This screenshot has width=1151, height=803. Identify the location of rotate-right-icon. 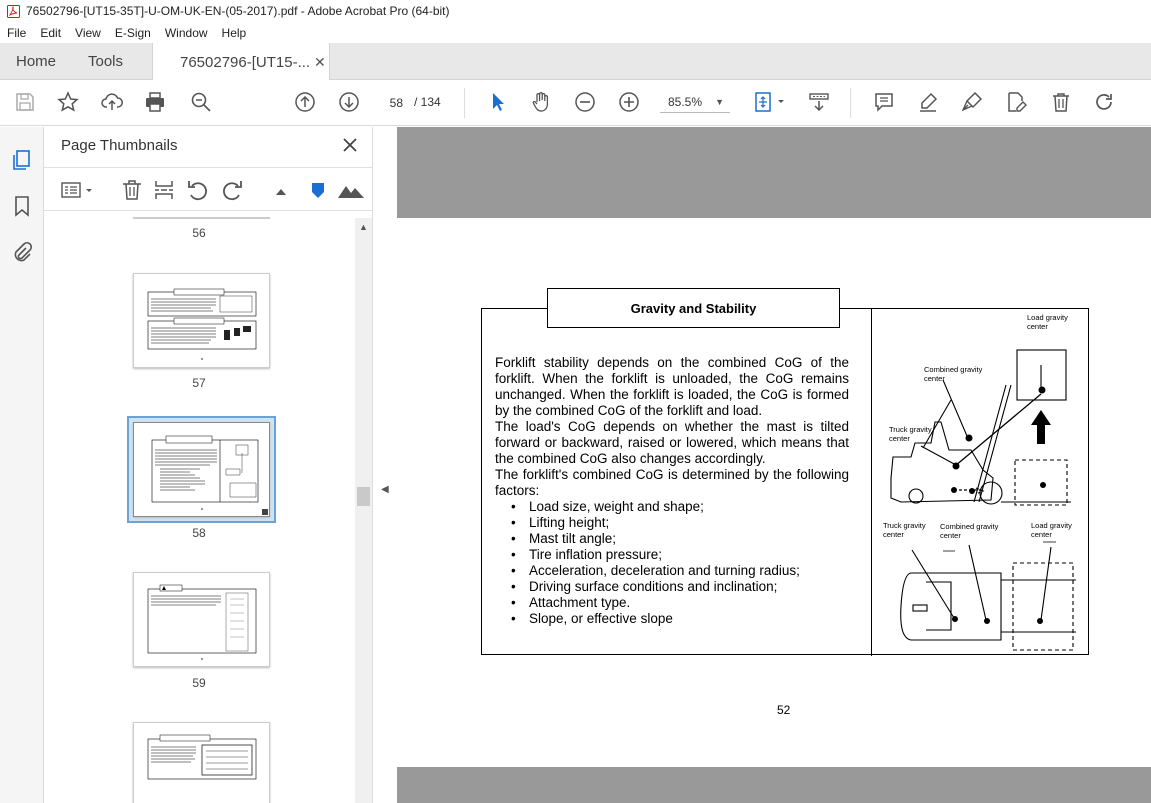
(232, 190).